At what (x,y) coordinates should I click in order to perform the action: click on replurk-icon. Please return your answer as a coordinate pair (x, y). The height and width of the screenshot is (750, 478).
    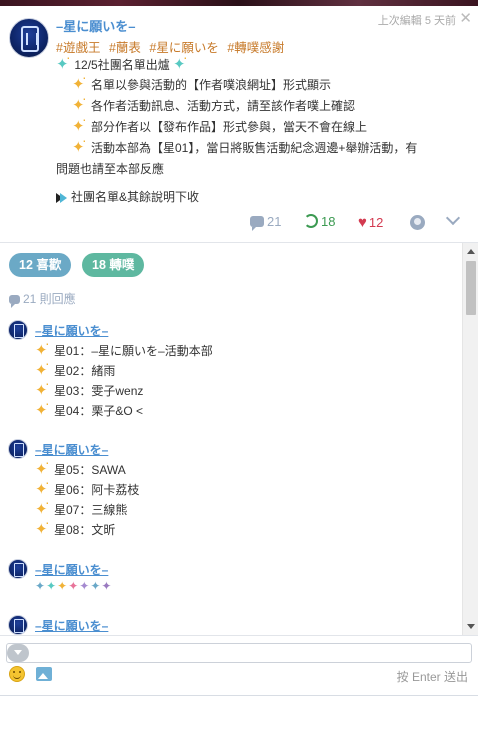
    Looking at the image, I should click on (311, 221).